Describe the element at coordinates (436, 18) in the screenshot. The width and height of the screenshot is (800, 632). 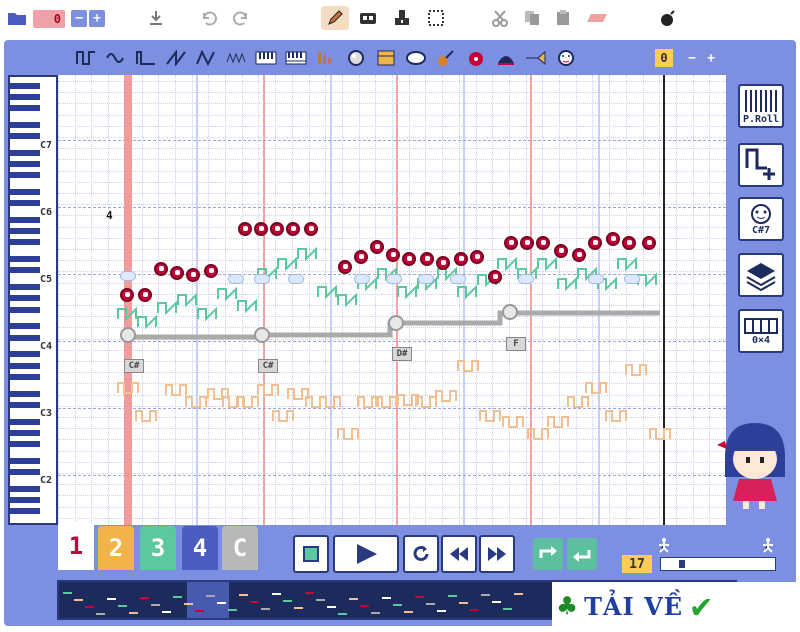
I see `select-icon` at that location.